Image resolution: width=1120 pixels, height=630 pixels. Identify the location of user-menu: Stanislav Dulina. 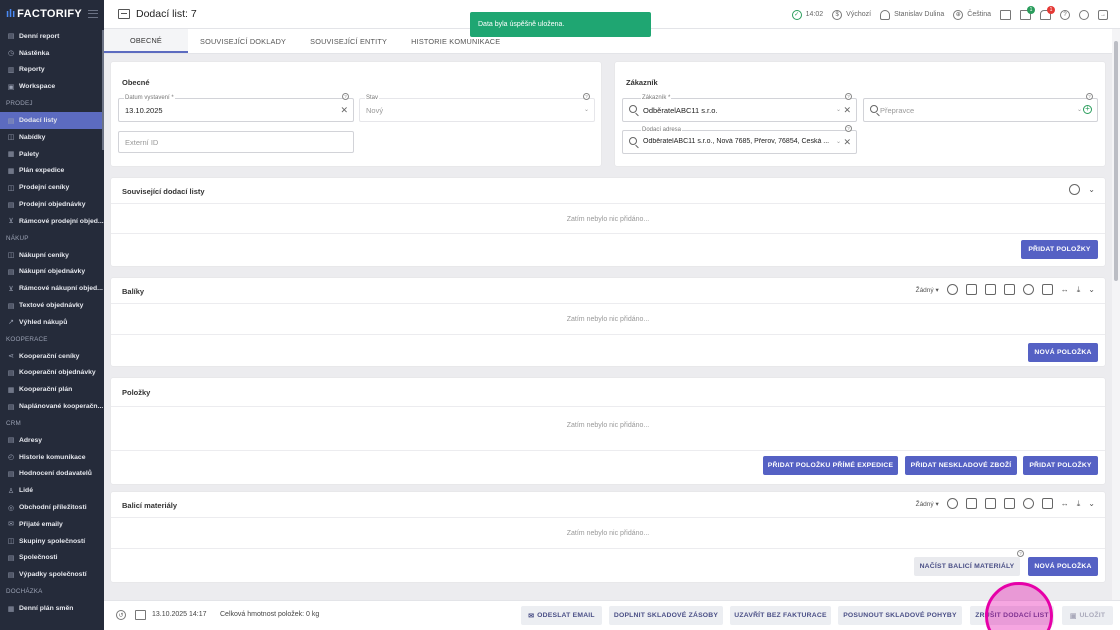
(912, 14).